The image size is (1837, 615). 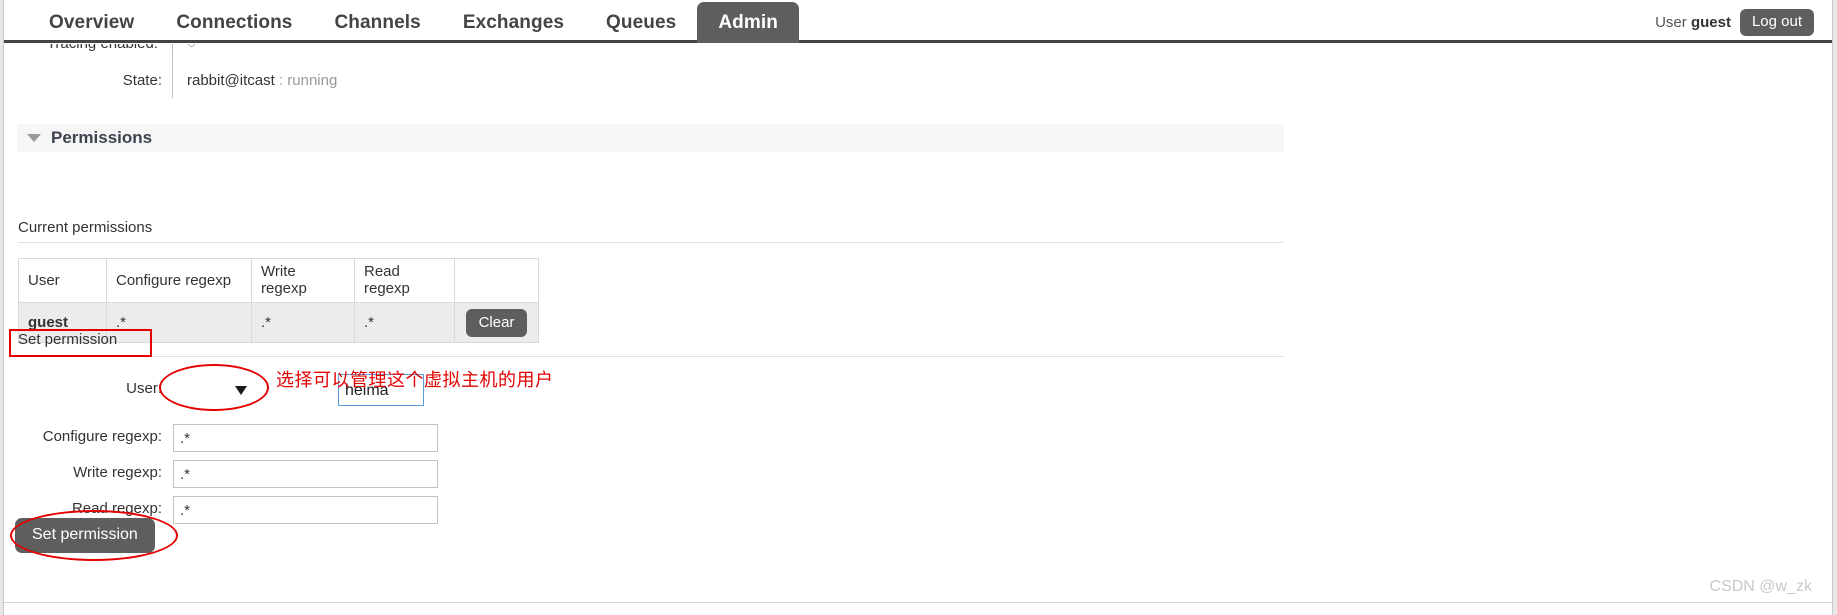 I want to click on nav-tab-queues: Queues, so click(x=641, y=22).